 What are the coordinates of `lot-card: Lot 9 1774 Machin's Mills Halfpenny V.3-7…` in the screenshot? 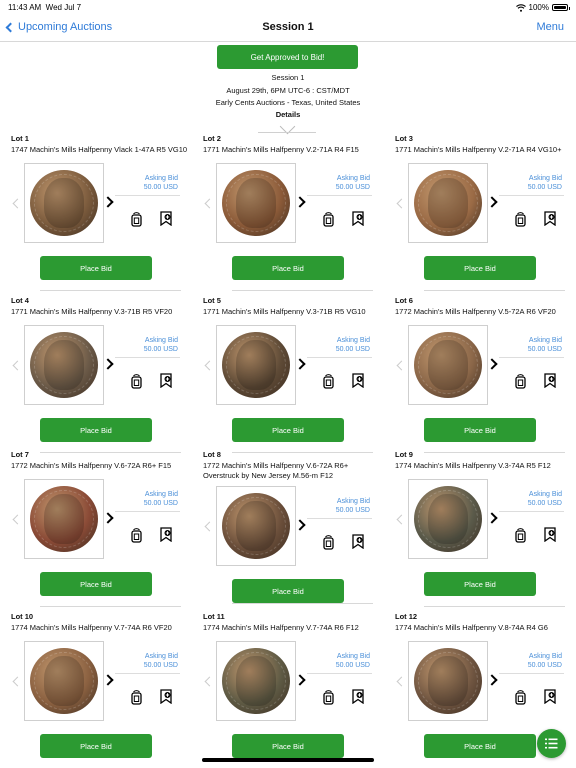 It's located at (485, 530).